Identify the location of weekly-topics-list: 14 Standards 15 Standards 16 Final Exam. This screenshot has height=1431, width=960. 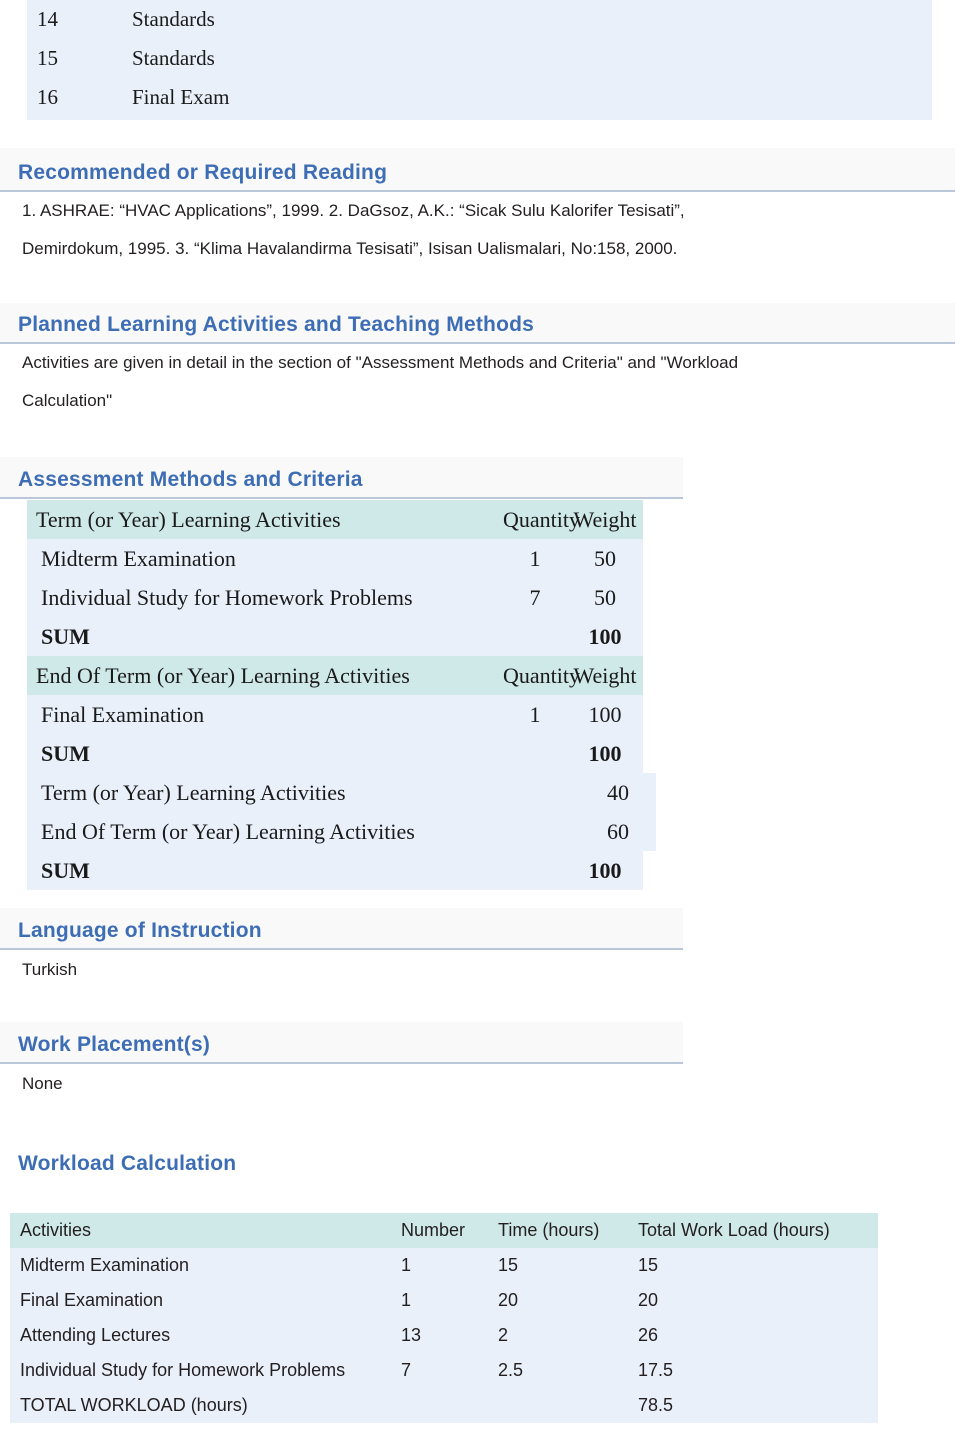
(479, 60).